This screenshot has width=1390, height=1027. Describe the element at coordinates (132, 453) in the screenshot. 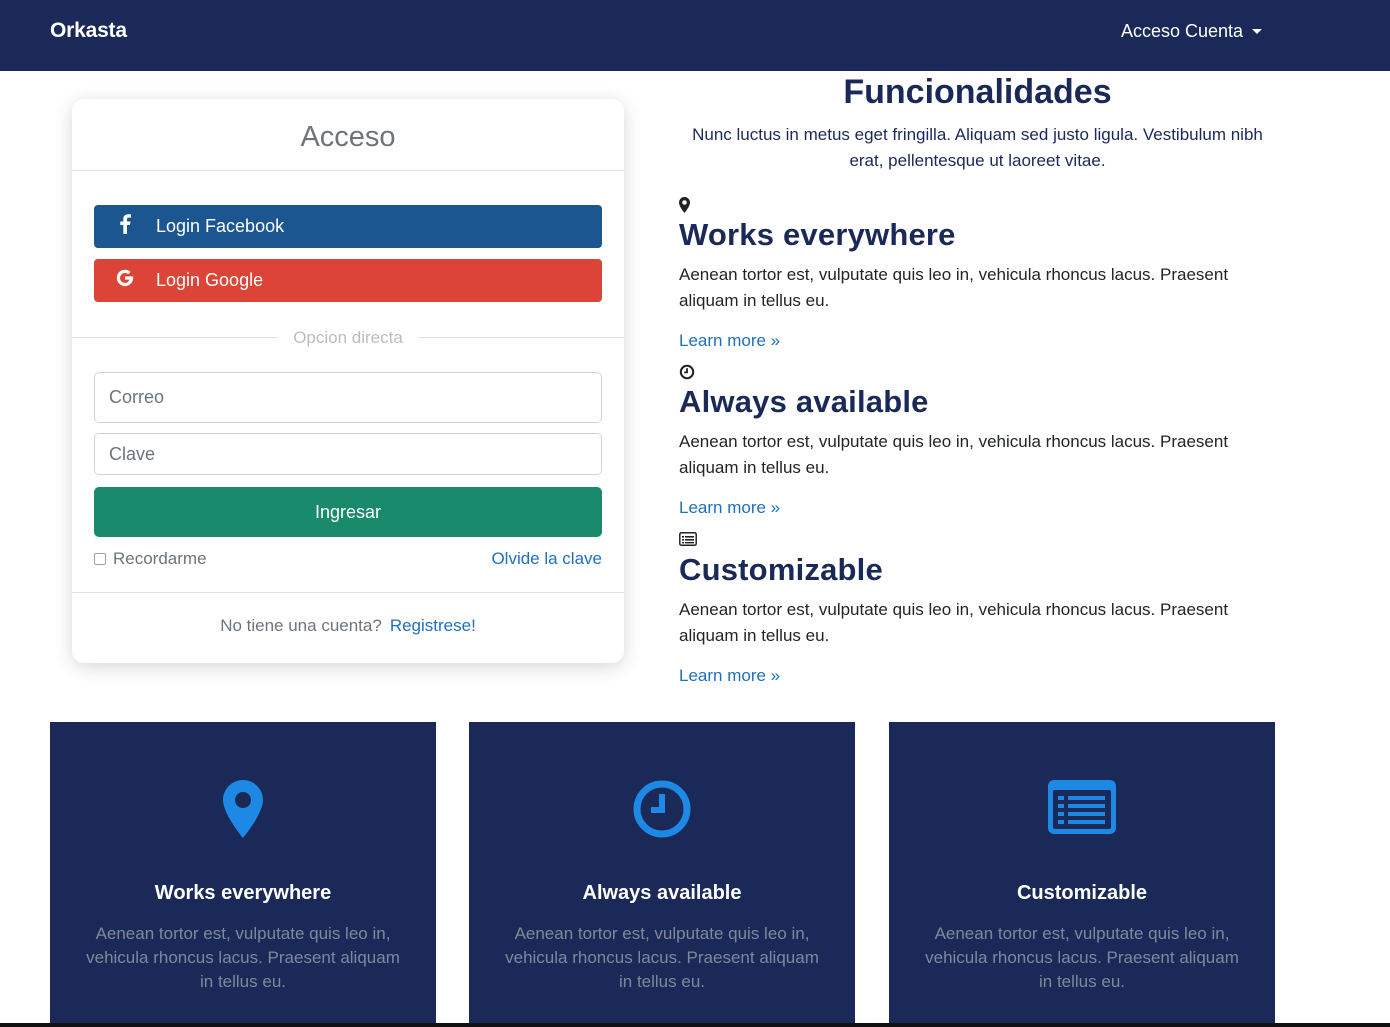

I see `password-placeholder: Clave` at that location.